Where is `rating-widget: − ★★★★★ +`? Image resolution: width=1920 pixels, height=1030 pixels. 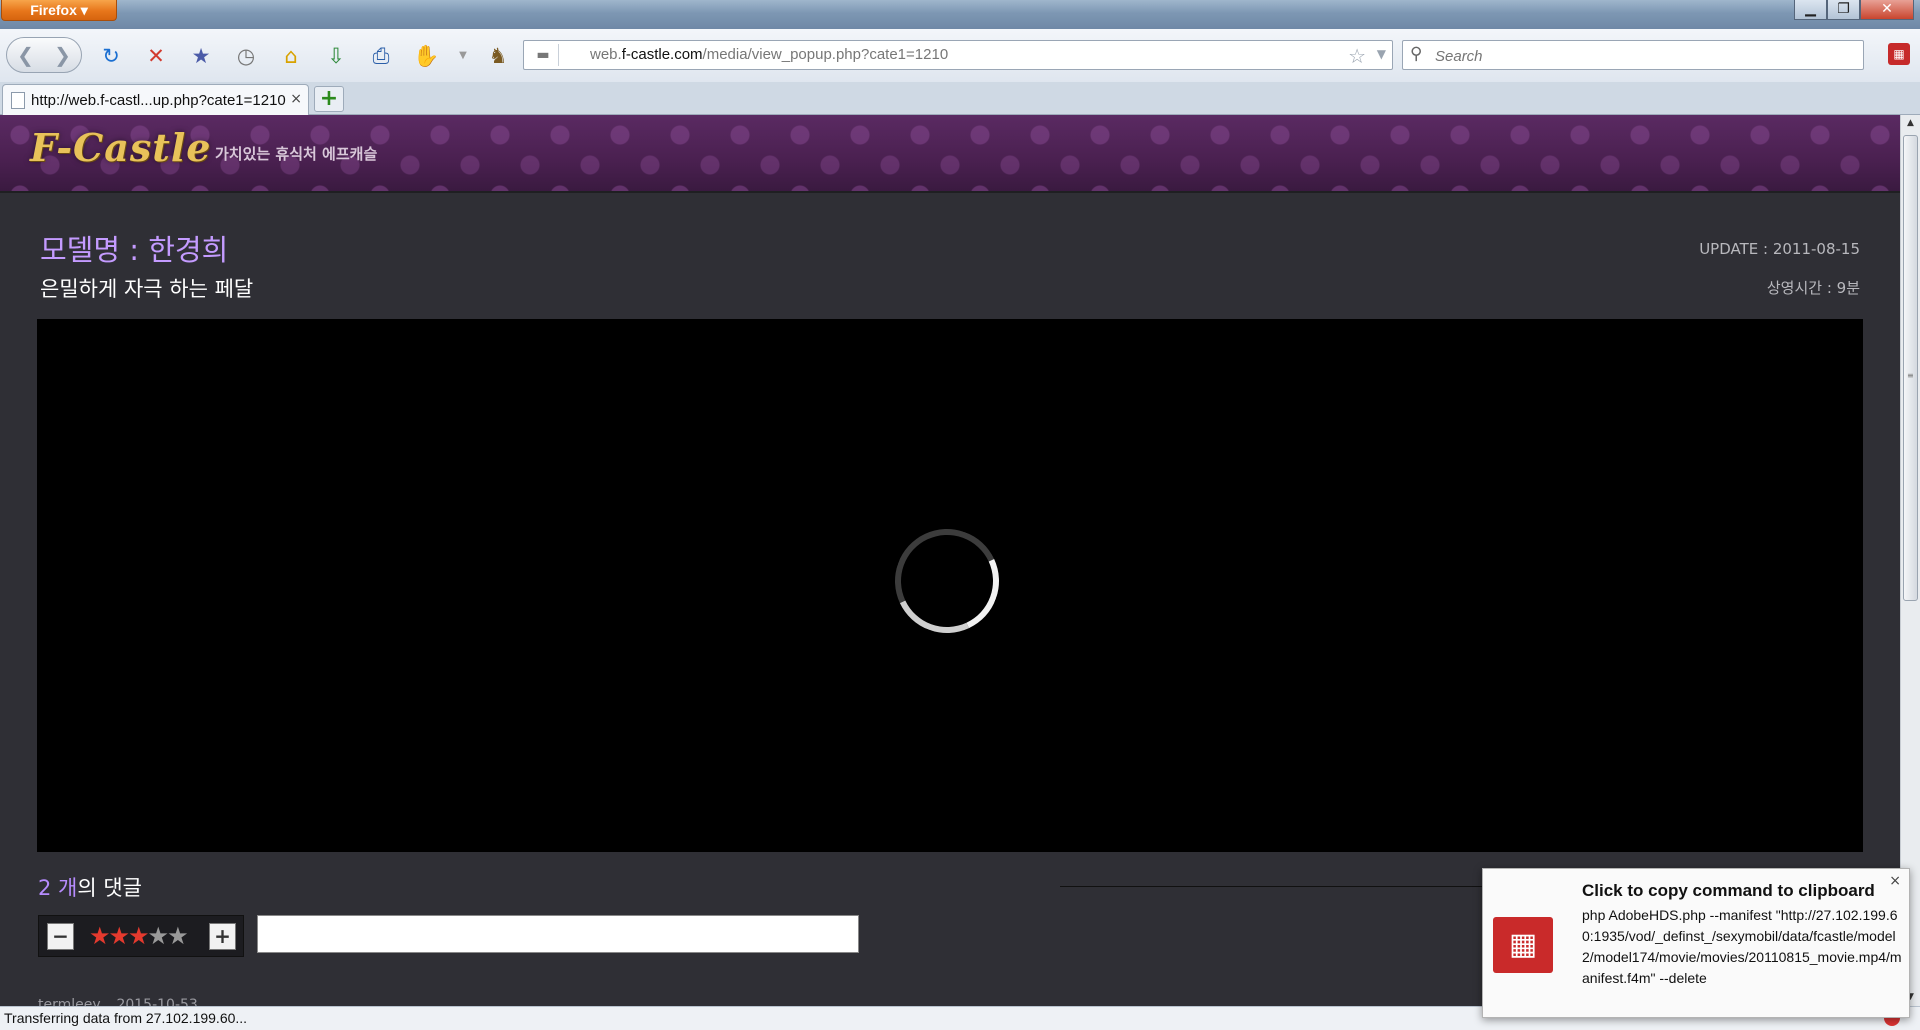 rating-widget: − ★★★★★ + is located at coordinates (141, 936).